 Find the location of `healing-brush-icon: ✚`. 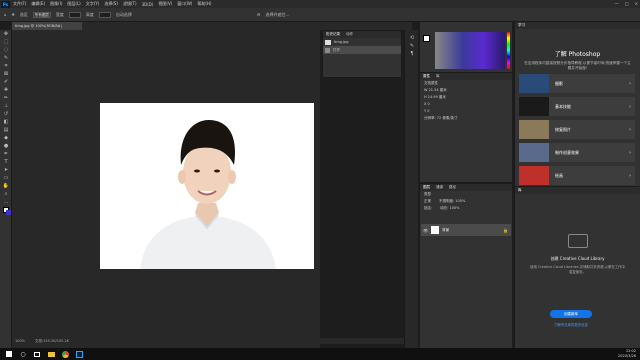

healing-brush-icon: ✚ is located at coordinates (6, 90).